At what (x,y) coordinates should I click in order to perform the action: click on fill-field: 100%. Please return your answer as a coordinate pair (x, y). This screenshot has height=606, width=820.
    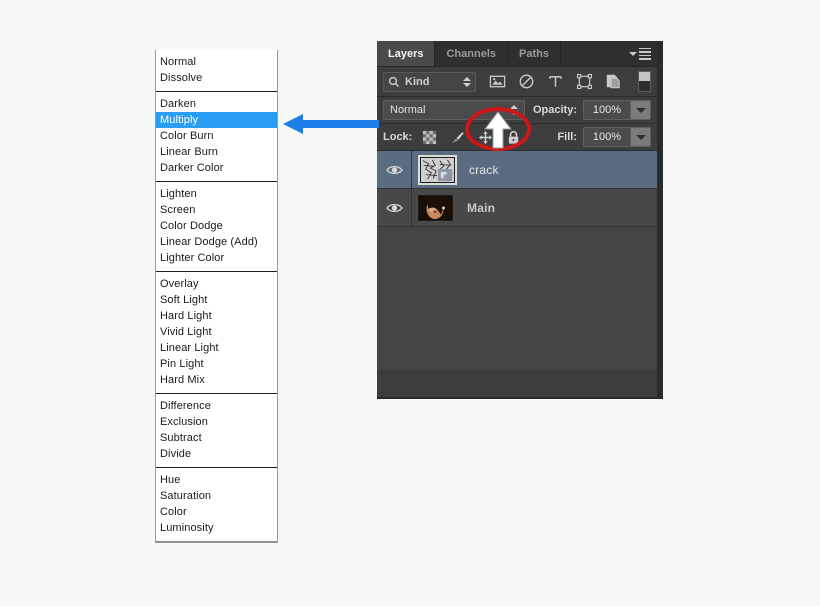
    Looking at the image, I should click on (617, 137).